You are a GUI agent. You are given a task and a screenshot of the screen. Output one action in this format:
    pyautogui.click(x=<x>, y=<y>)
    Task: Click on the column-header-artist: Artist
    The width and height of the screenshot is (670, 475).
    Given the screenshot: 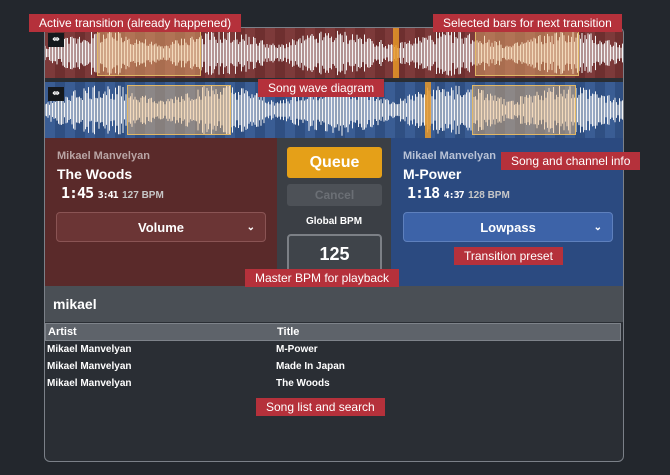 What is the action you would take?
    pyautogui.click(x=62, y=332)
    